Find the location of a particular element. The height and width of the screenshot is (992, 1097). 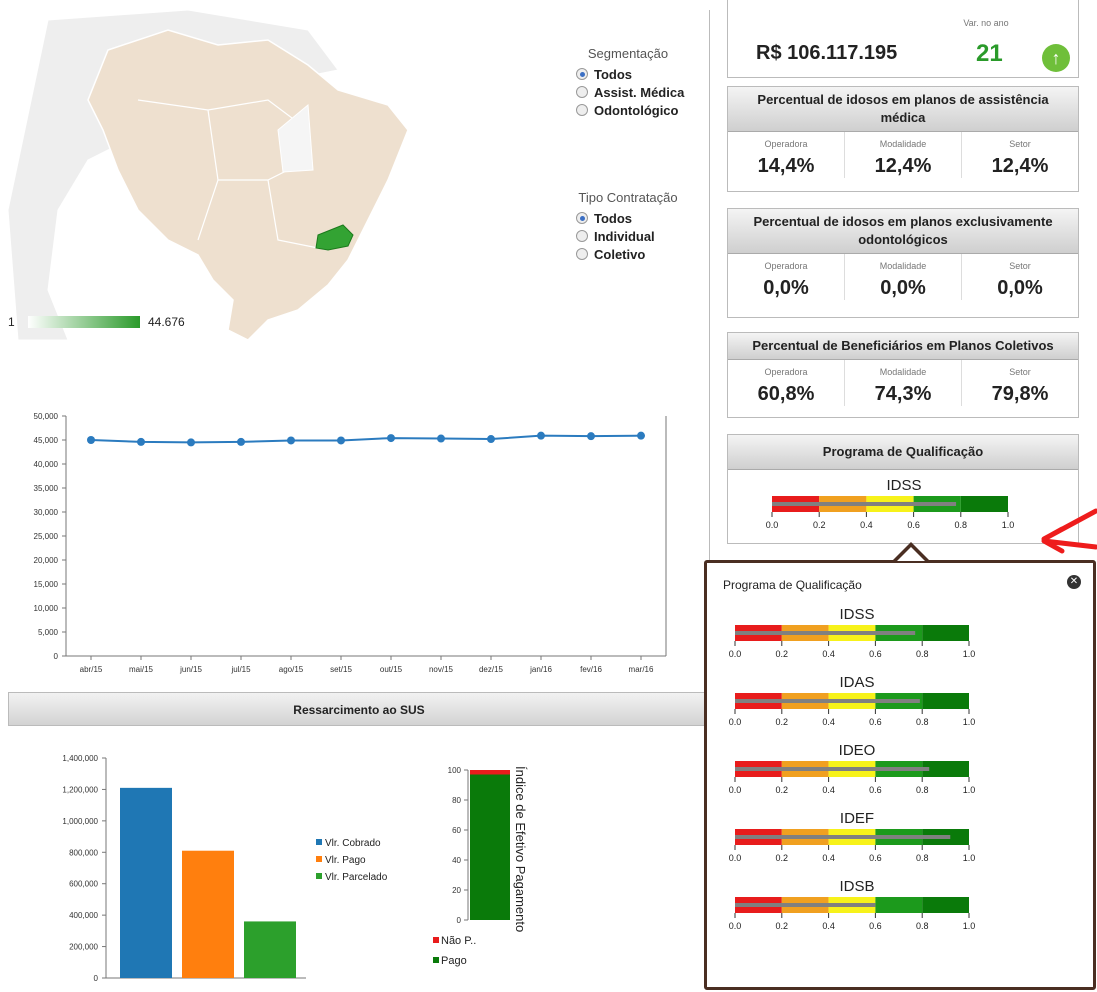

indice-y-tick-label: 100 is located at coordinates (455, 770).